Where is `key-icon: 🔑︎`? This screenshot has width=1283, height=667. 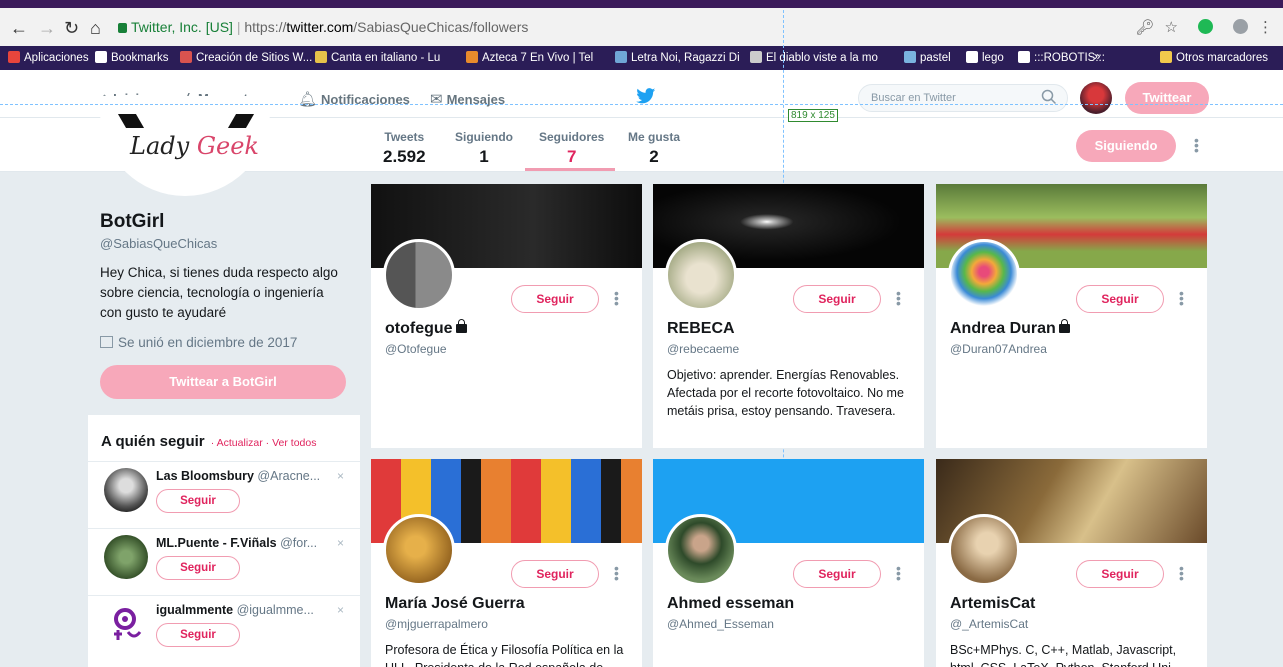 key-icon: 🔑︎ is located at coordinates (1145, 27).